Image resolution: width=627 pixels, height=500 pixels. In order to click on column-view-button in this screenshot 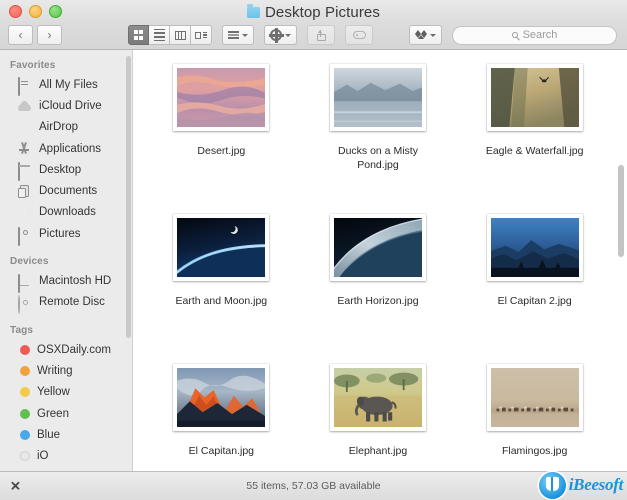, I will do `click(180, 35)`.